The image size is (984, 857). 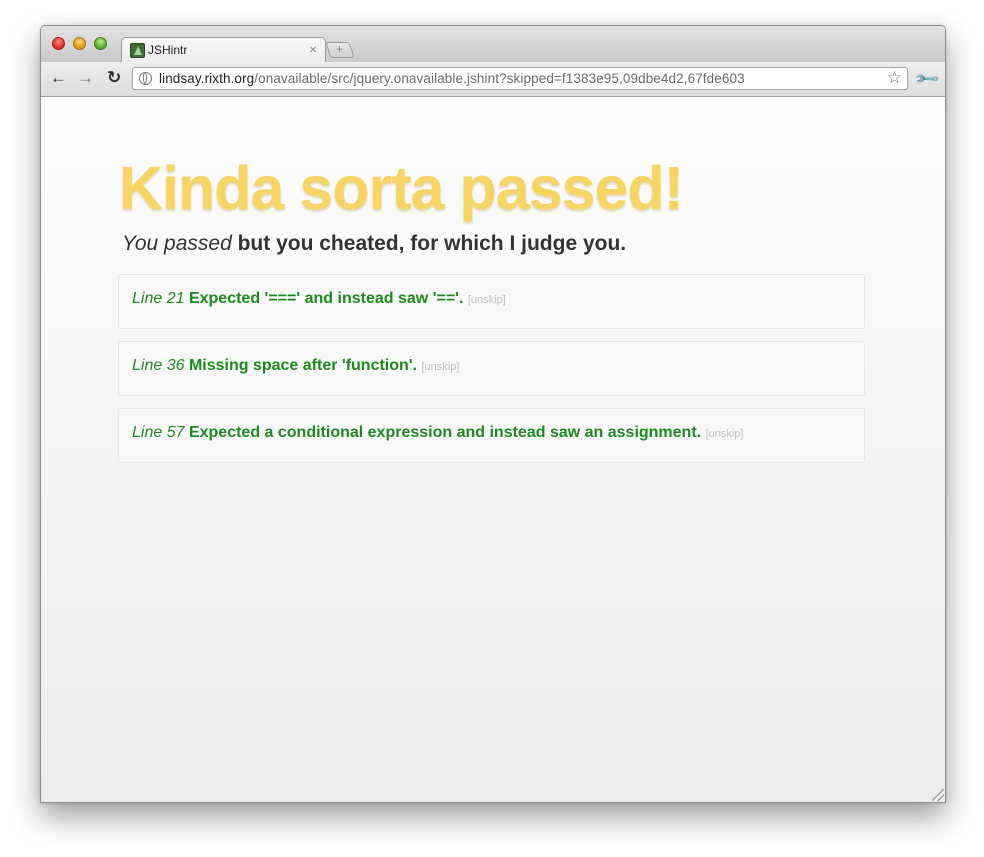 What do you see at coordinates (223, 50) in the screenshot?
I see `tab-jshintr: JSHintr ×` at bounding box center [223, 50].